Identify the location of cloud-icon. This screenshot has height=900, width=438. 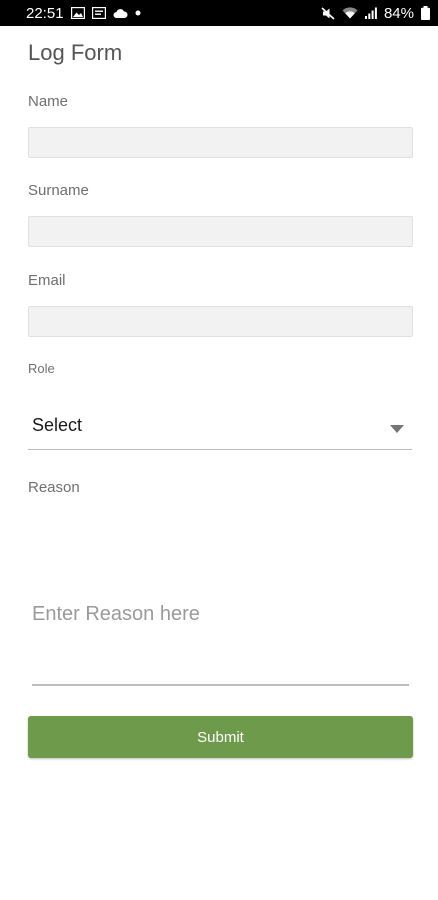
(120, 13).